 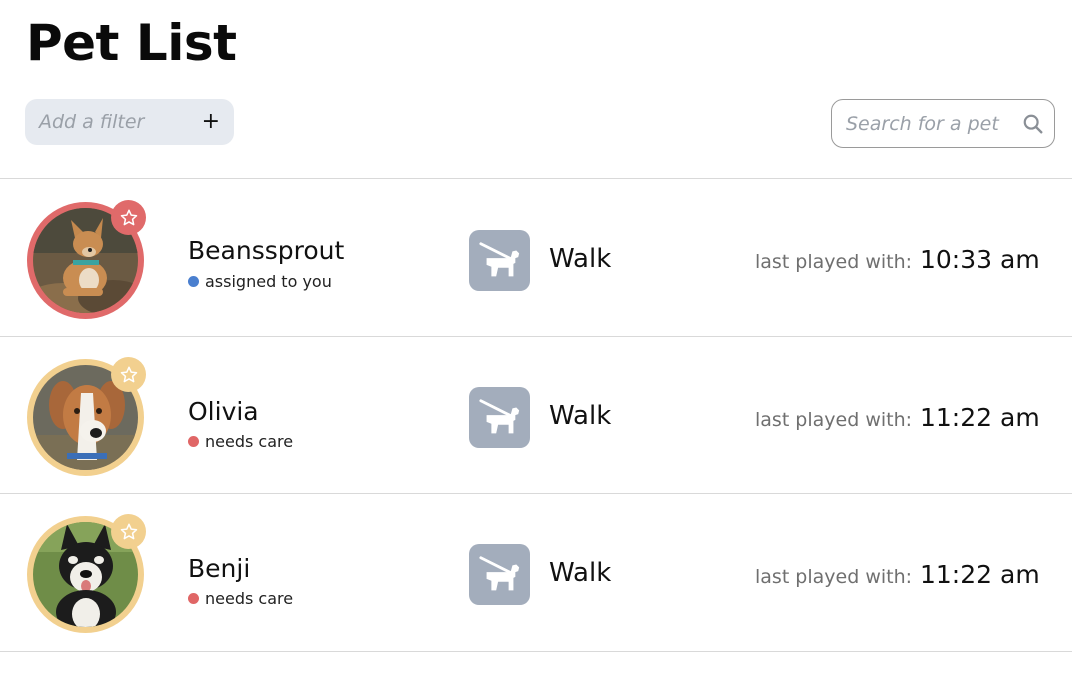 I want to click on plus-icon: +, so click(x=210, y=121).